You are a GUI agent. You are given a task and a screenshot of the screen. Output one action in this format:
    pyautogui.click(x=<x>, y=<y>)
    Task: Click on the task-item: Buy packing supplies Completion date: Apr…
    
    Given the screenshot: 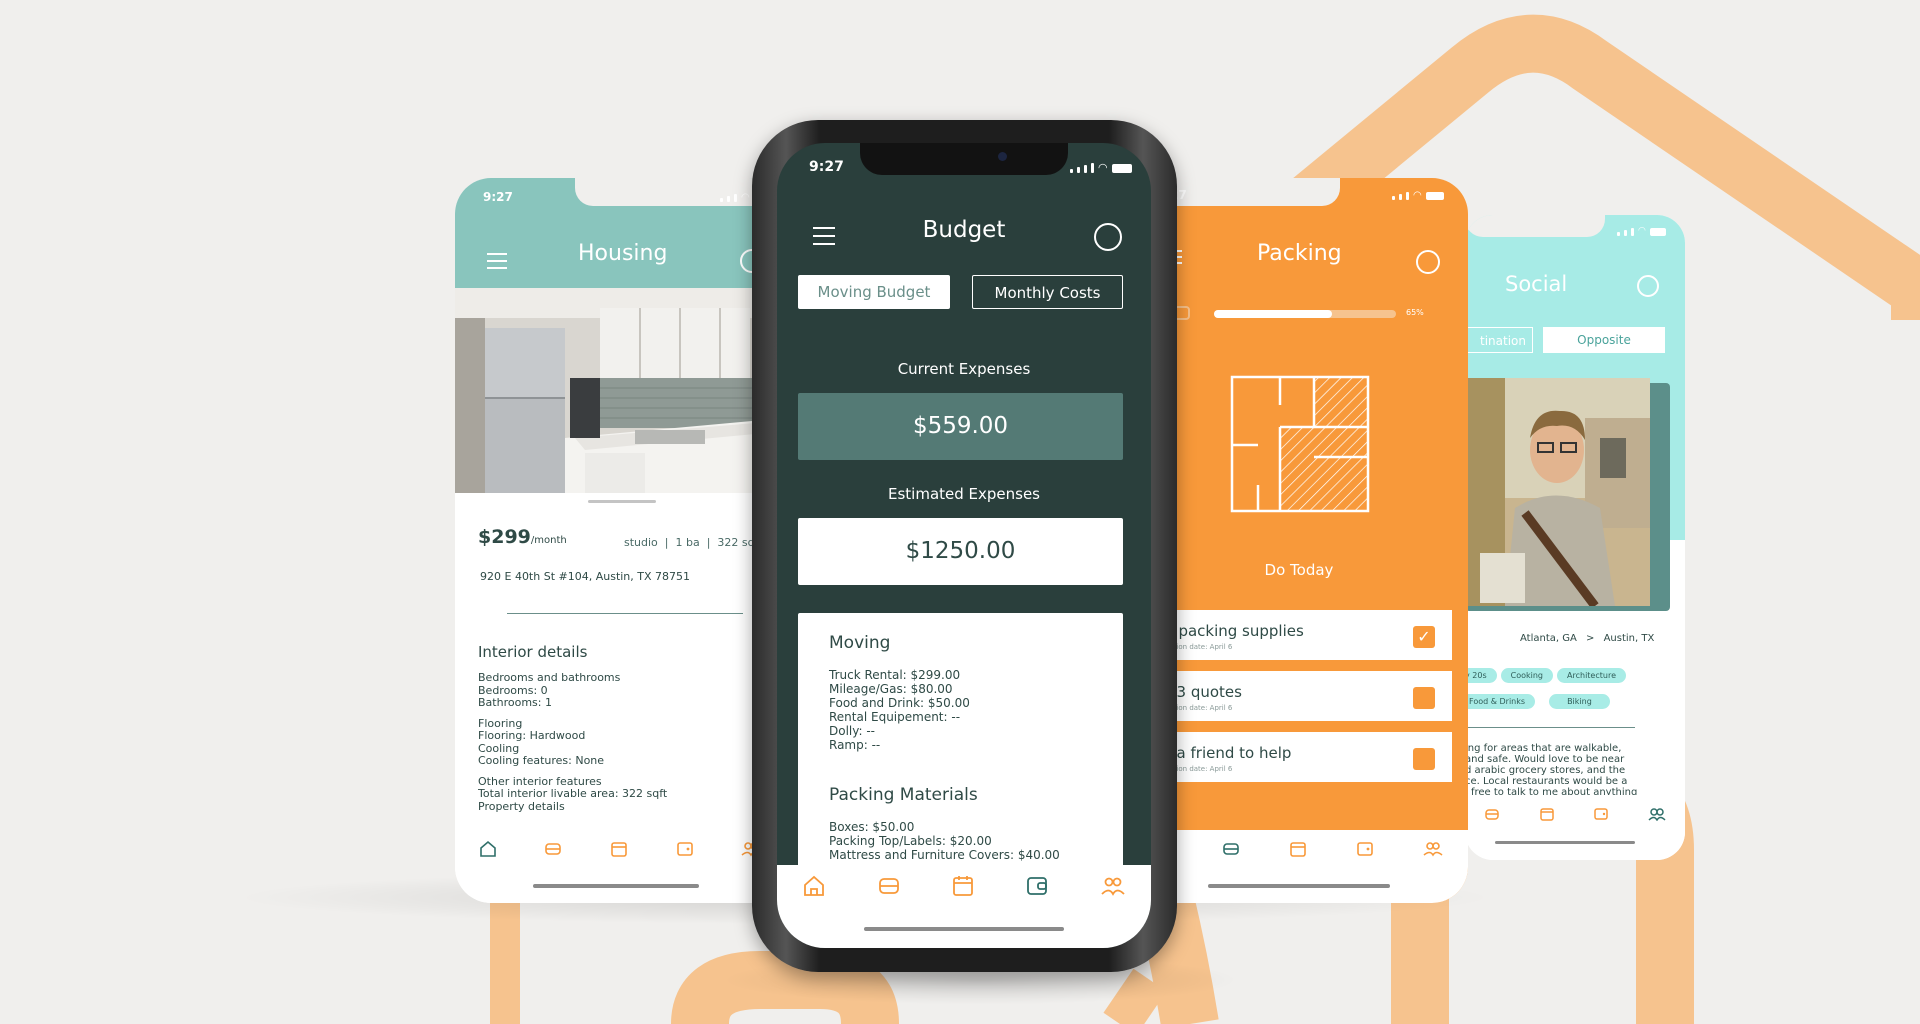 What is the action you would take?
    pyautogui.click(x=1291, y=635)
    